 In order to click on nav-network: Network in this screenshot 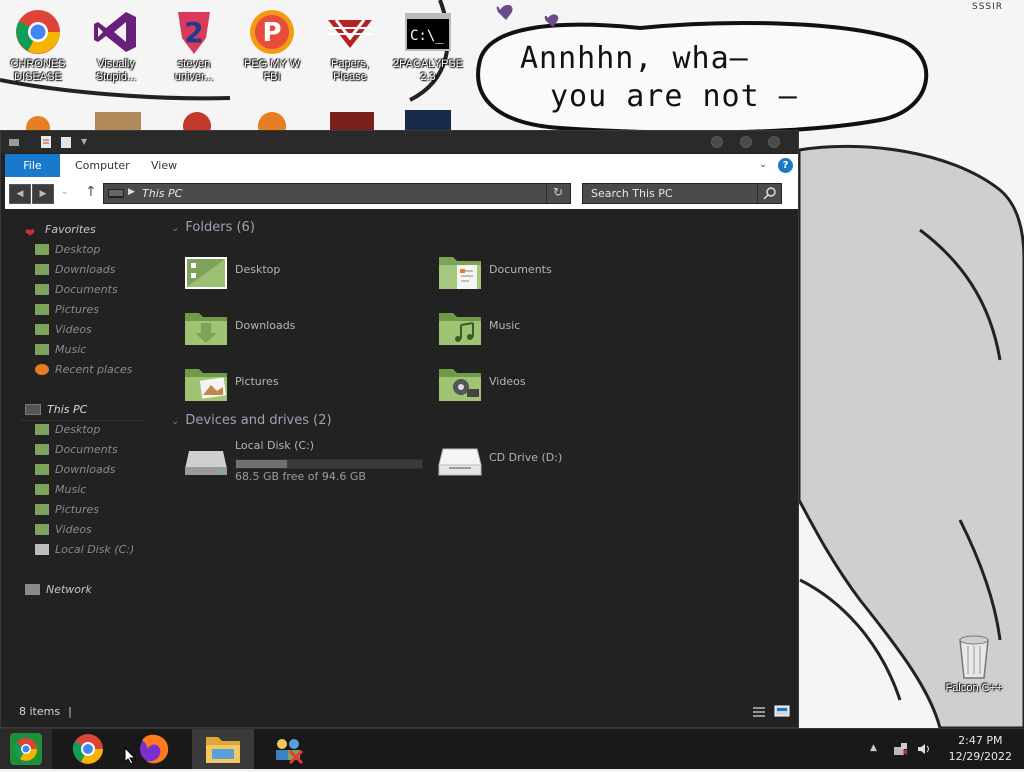, I will do `click(58, 590)`.